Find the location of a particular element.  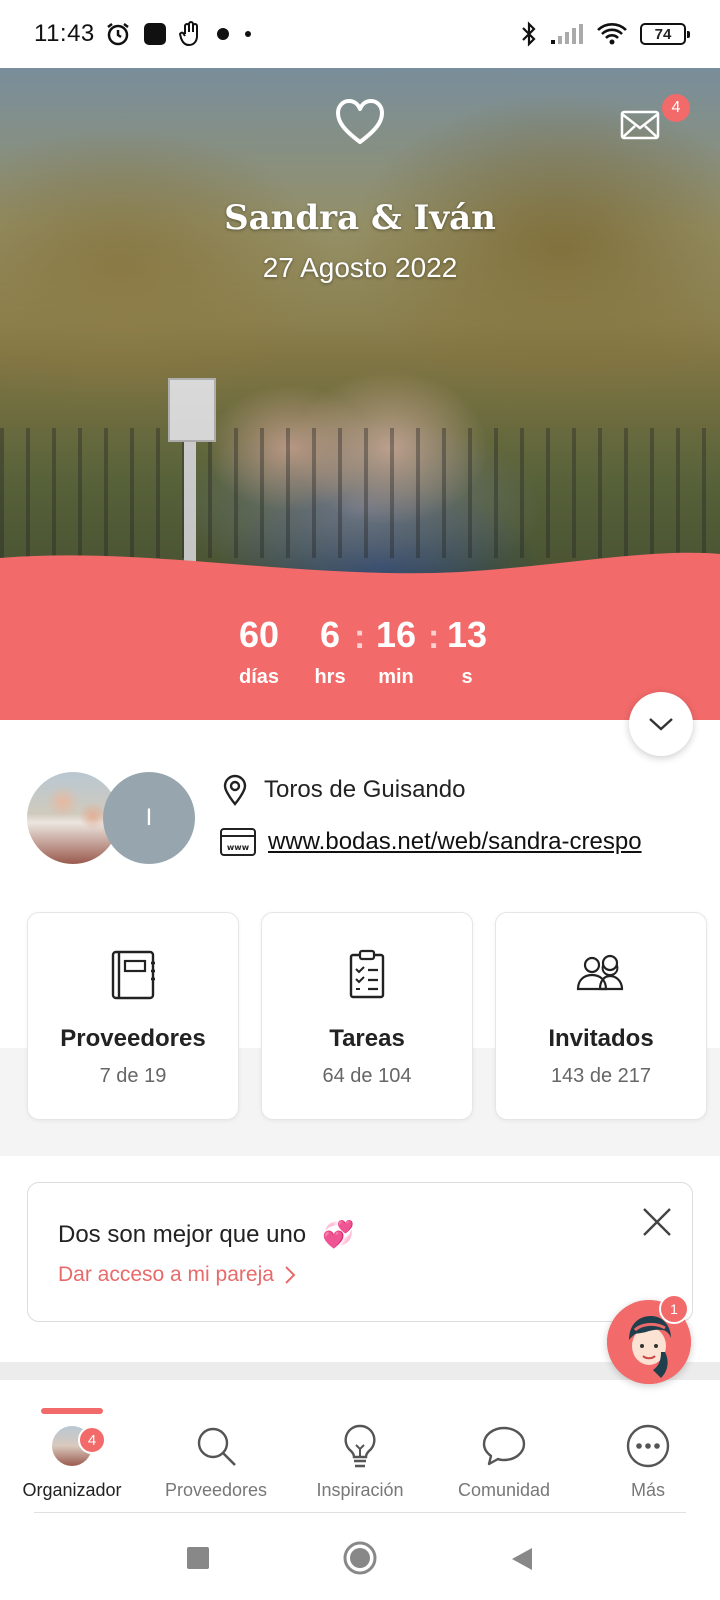

nav-label: Comunidad is located at coordinates (504, 1490).